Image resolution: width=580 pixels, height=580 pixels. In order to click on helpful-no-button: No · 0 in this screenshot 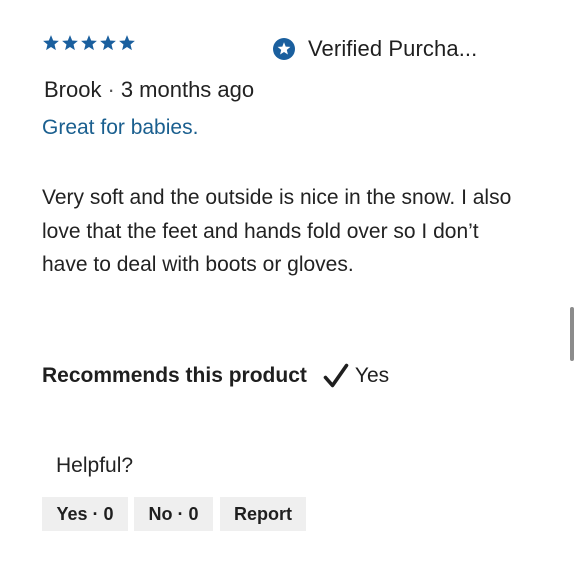, I will do `click(173, 514)`.